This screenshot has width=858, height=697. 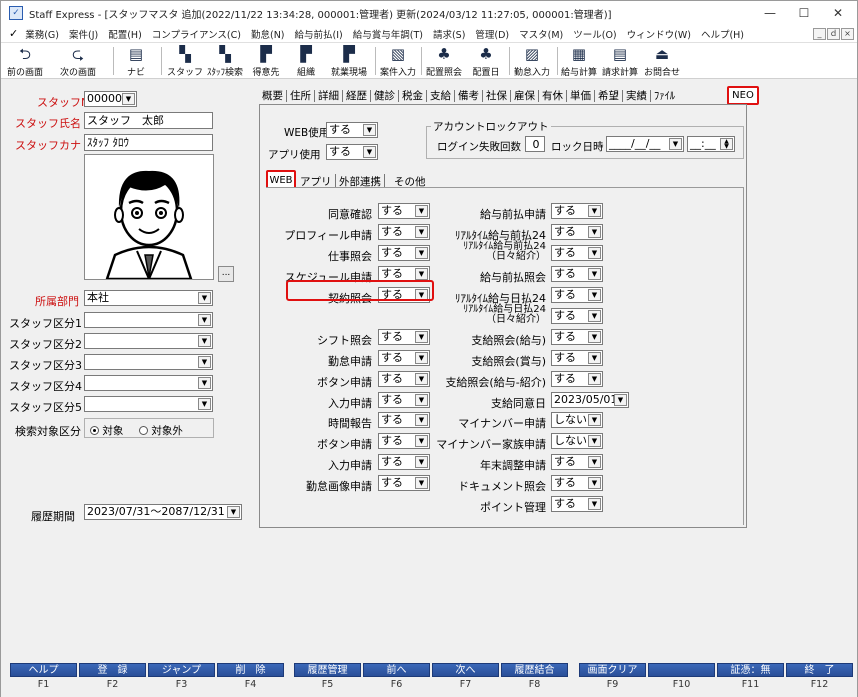 What do you see at coordinates (770, 13) in the screenshot?
I see `minimize-button: —` at bounding box center [770, 13].